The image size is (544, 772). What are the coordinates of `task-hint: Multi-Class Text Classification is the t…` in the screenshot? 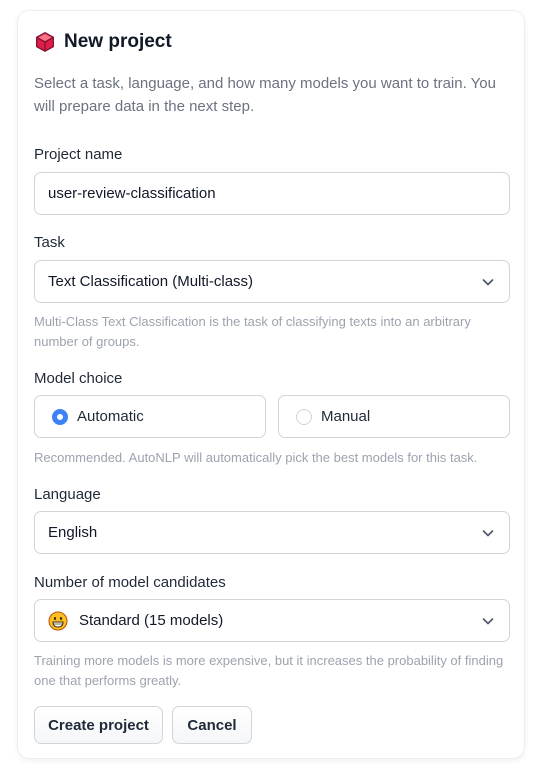 It's located at (252, 331).